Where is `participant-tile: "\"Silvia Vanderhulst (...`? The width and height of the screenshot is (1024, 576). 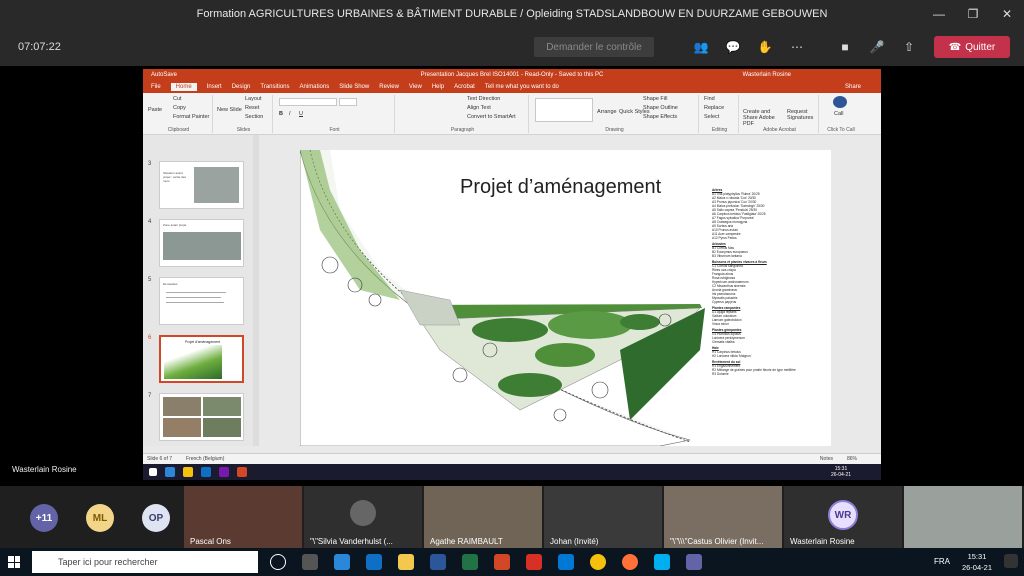 participant-tile: "\"Silvia Vanderhulst (... is located at coordinates (363, 517).